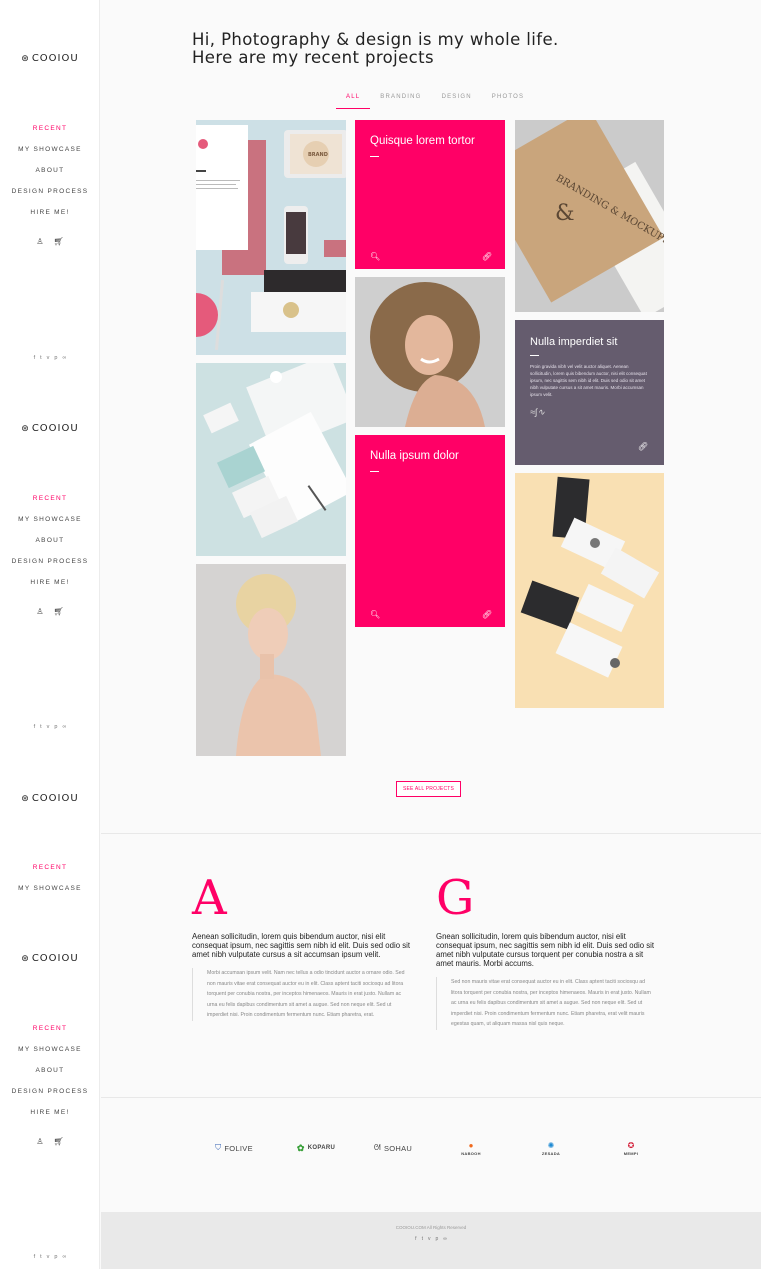 Image resolution: width=761 pixels, height=1269 pixels. I want to click on folive-shield-icon: ⛉, so click(218, 1147).